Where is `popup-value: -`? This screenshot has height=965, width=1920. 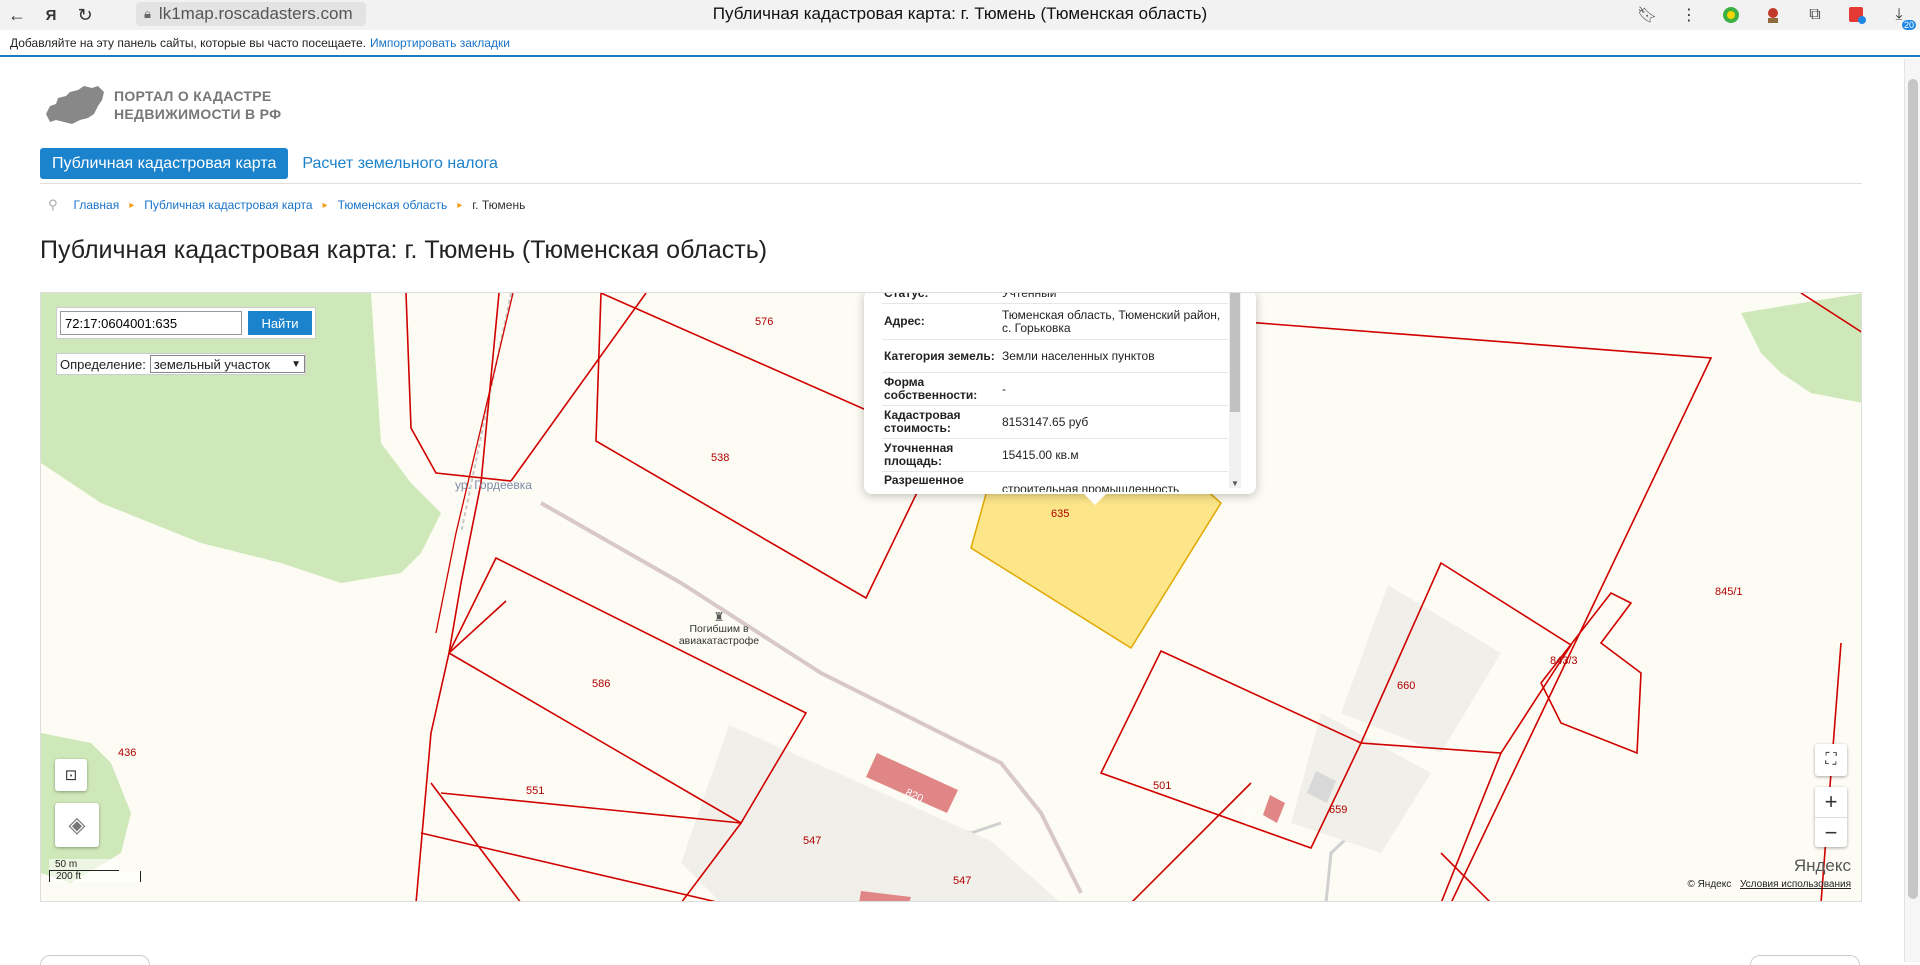
popup-value: - is located at coordinates (1004, 388).